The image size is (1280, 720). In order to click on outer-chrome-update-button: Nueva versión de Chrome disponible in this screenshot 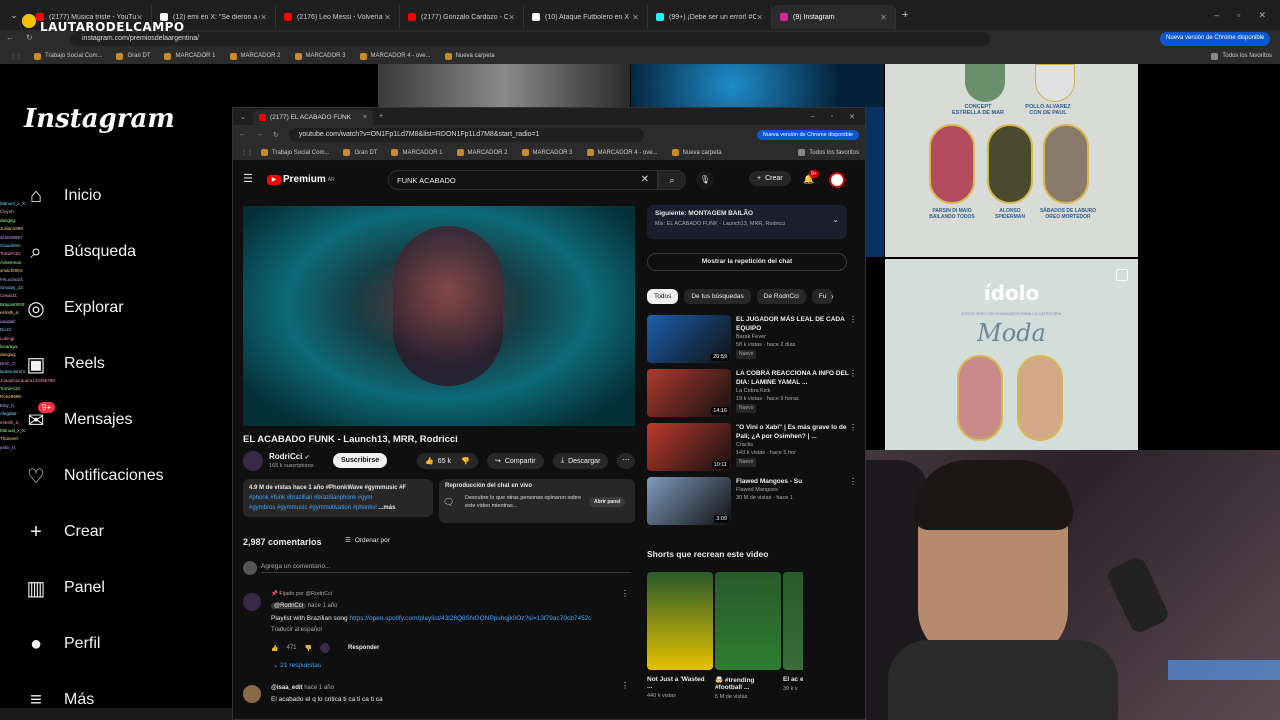, I will do `click(1215, 39)`.